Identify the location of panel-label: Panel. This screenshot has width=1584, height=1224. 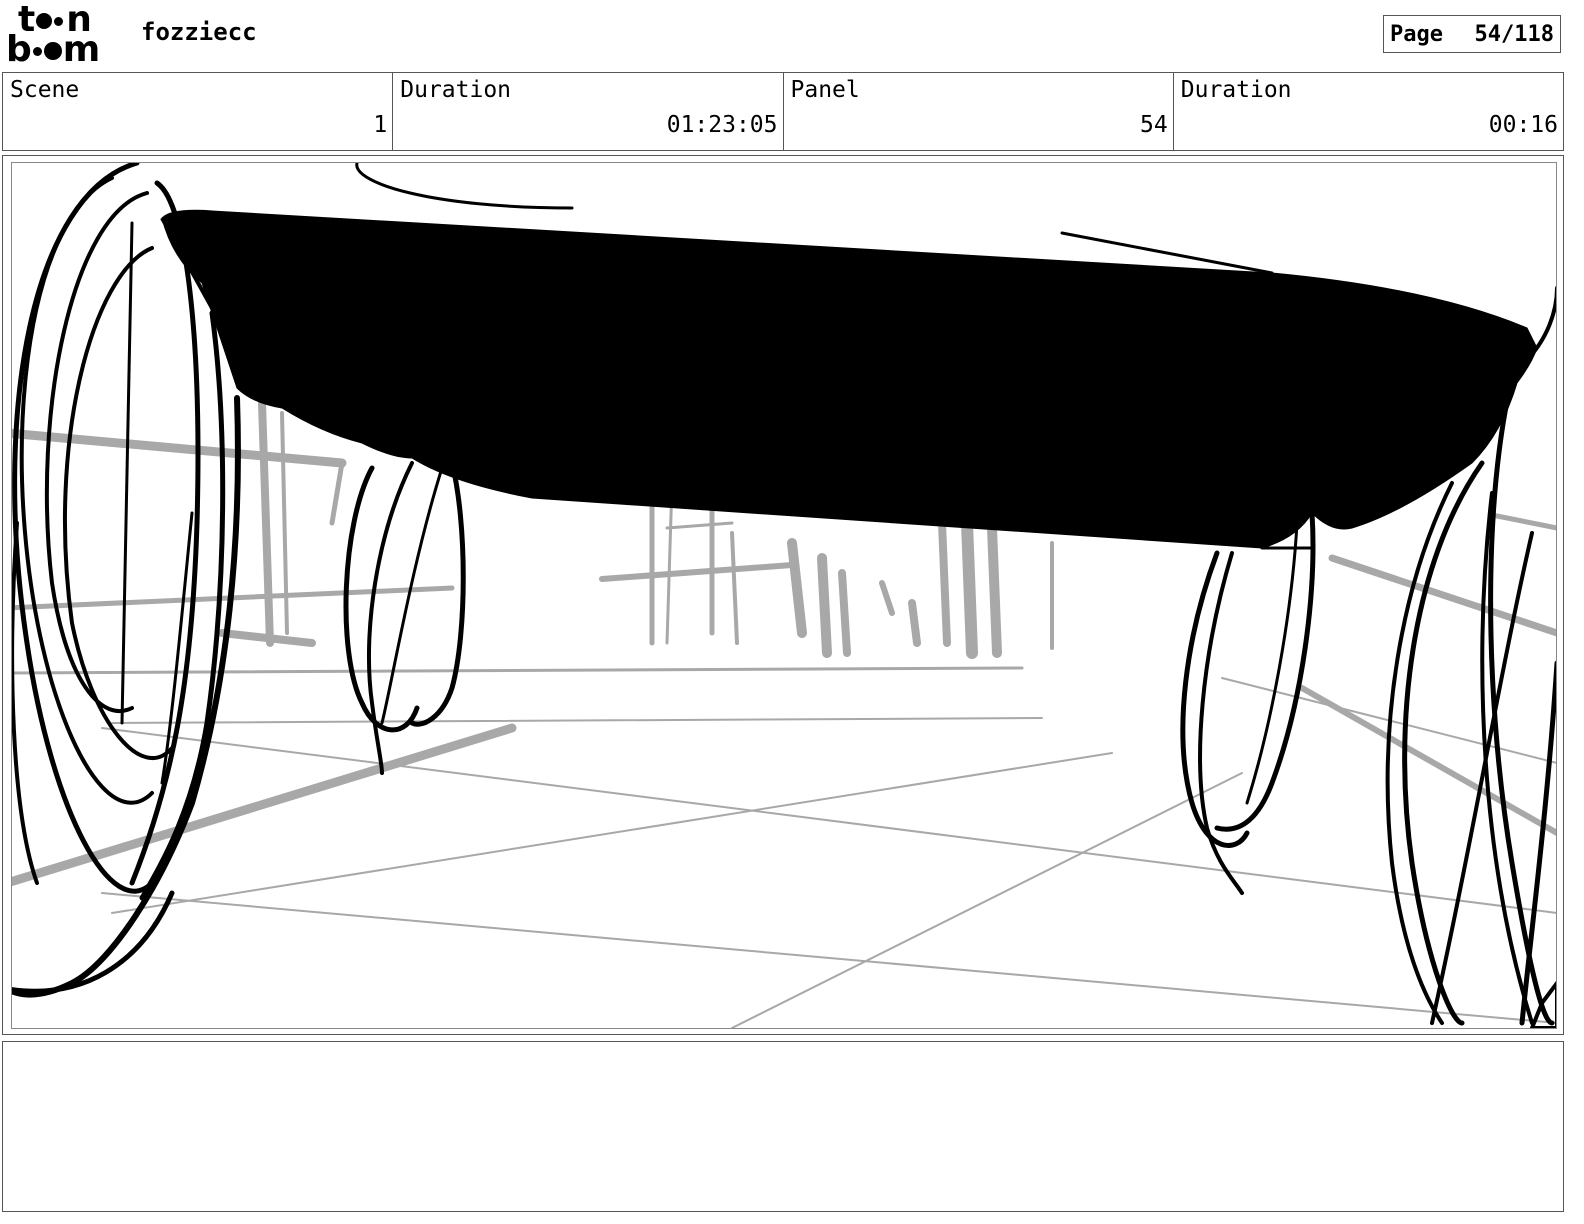
(825, 90).